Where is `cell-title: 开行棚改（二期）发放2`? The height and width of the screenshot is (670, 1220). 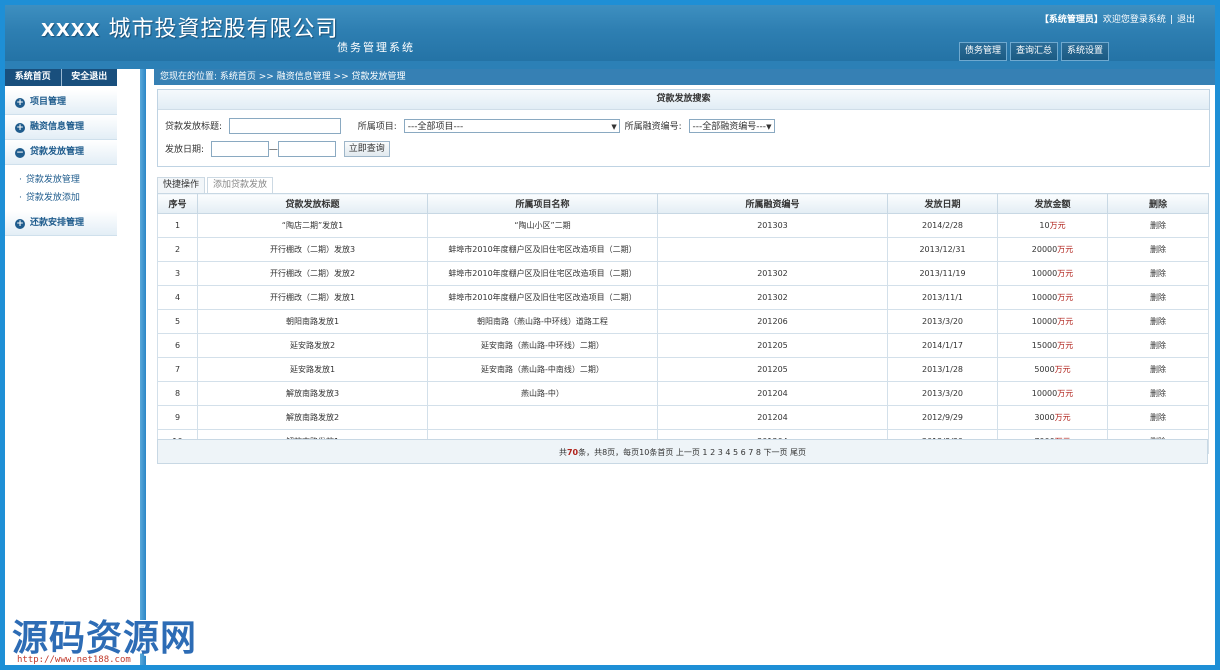 cell-title: 开行棚改（二期）发放2 is located at coordinates (312, 273).